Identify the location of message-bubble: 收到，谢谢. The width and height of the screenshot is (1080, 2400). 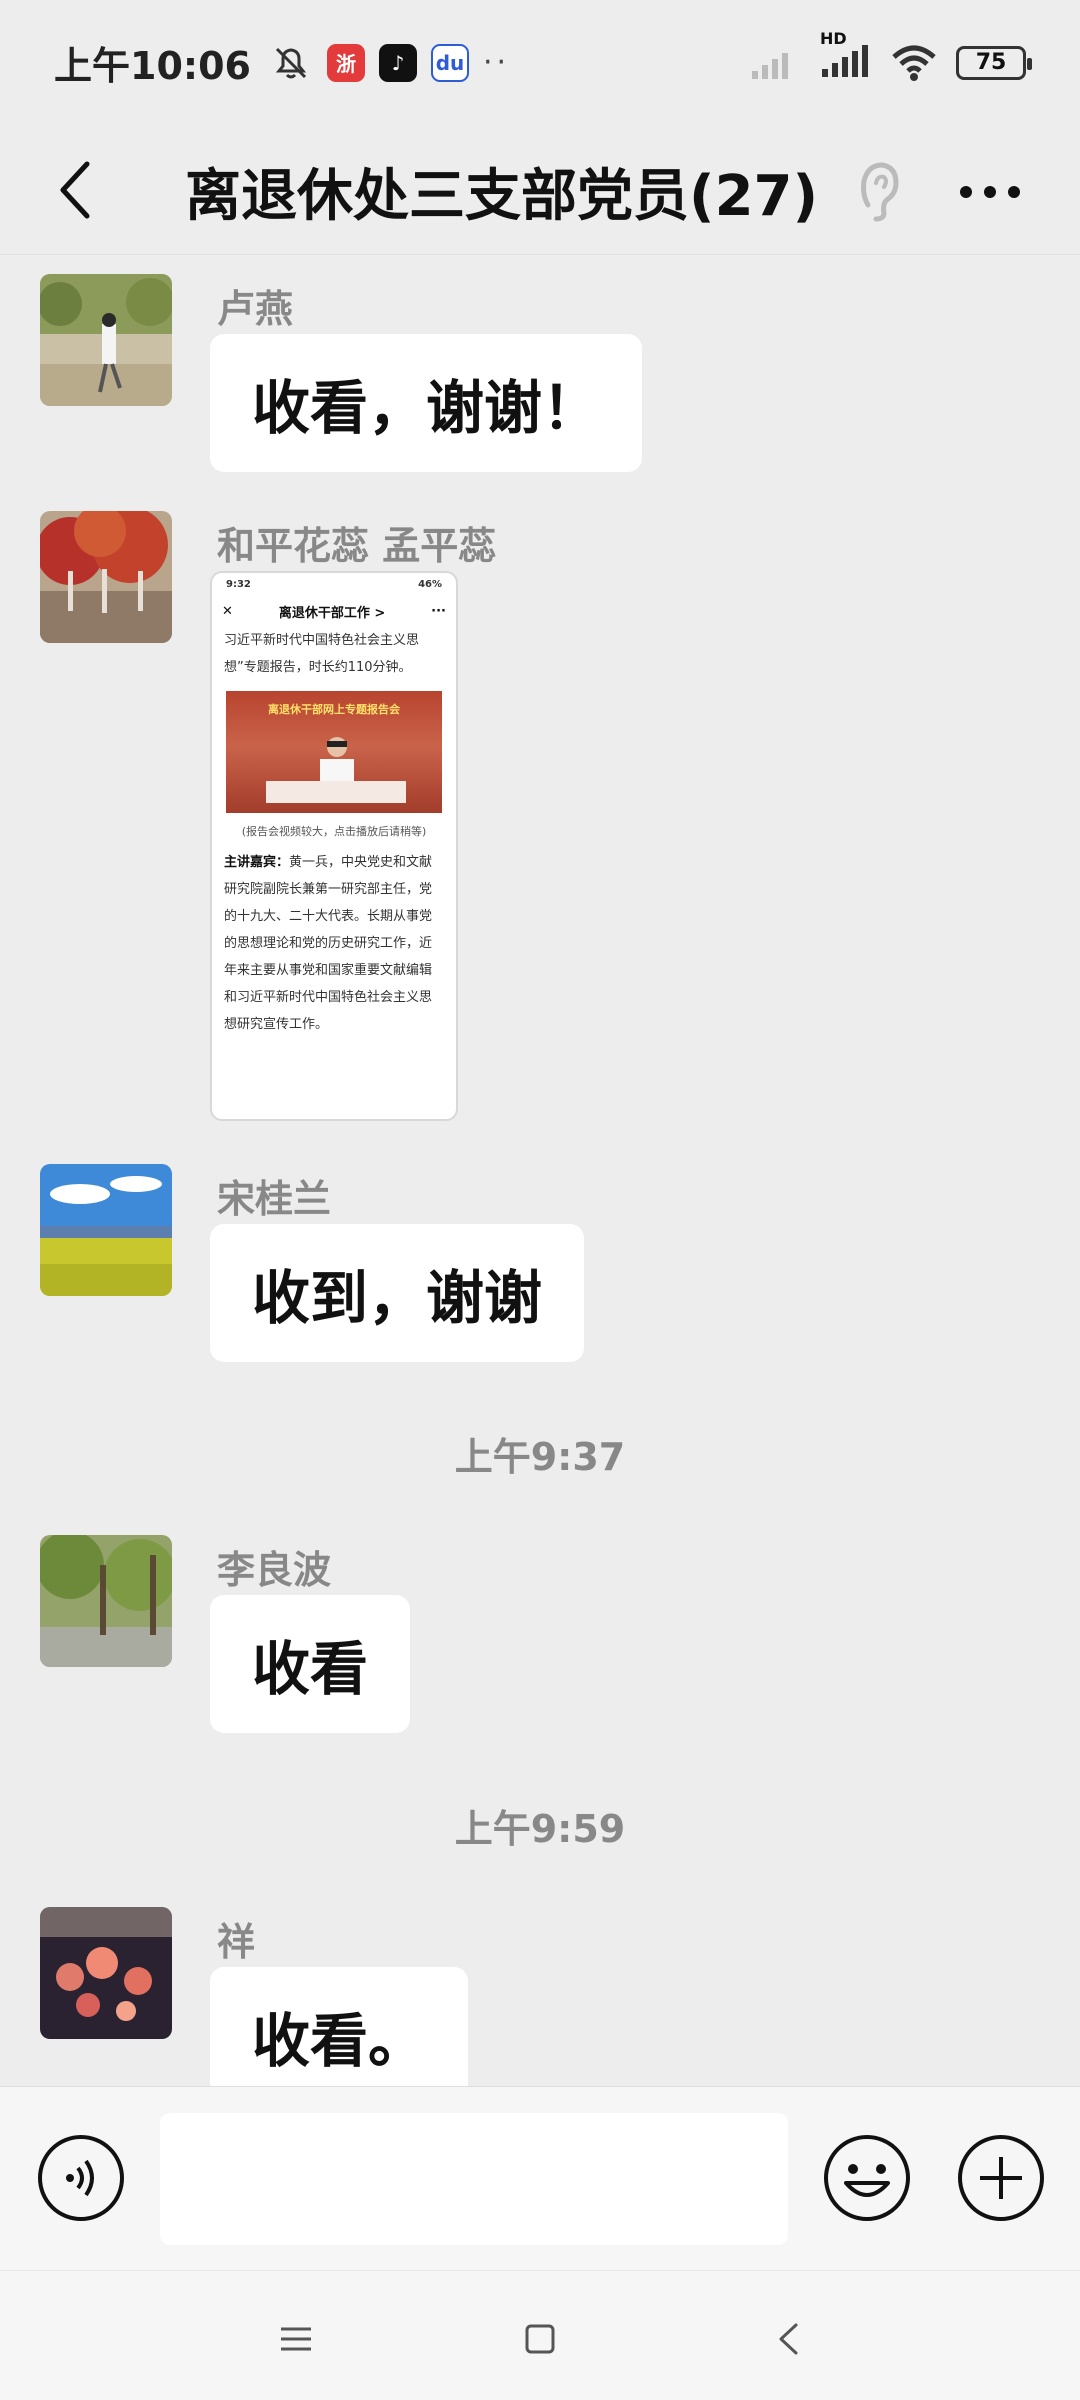
(397, 1293).